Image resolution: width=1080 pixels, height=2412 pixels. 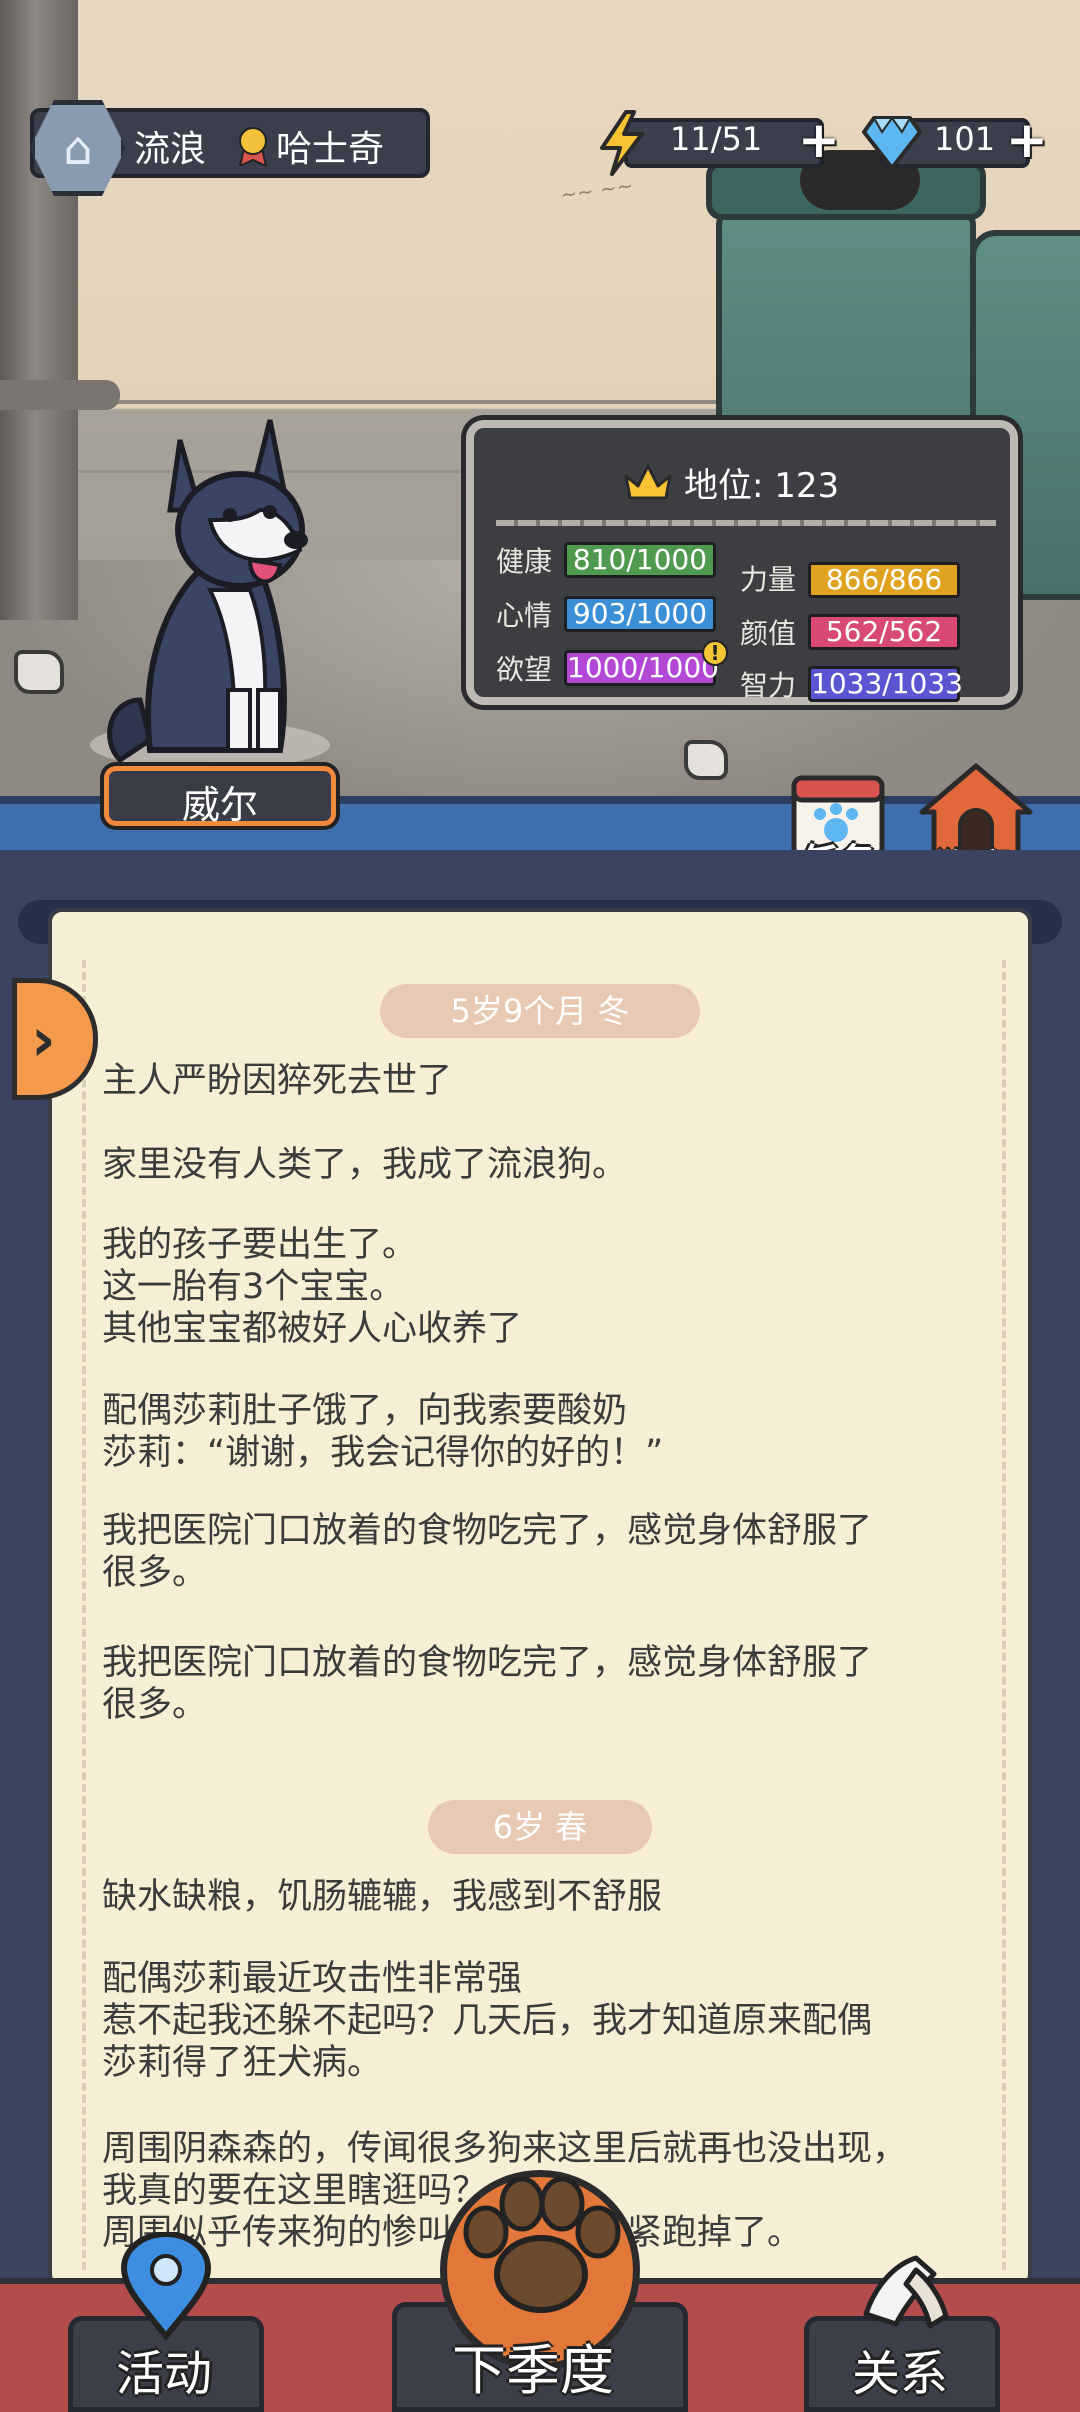 What do you see at coordinates (382, 1897) in the screenshot?
I see `journal-entry: 缺水缺粮，饥肠辘辘，我感到不舒服` at bounding box center [382, 1897].